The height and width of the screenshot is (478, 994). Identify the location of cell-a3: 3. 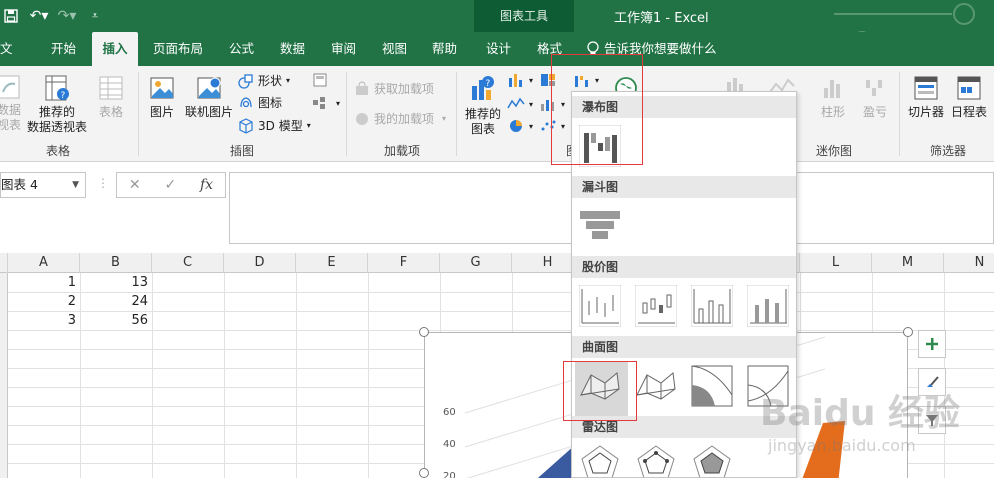
(44, 320).